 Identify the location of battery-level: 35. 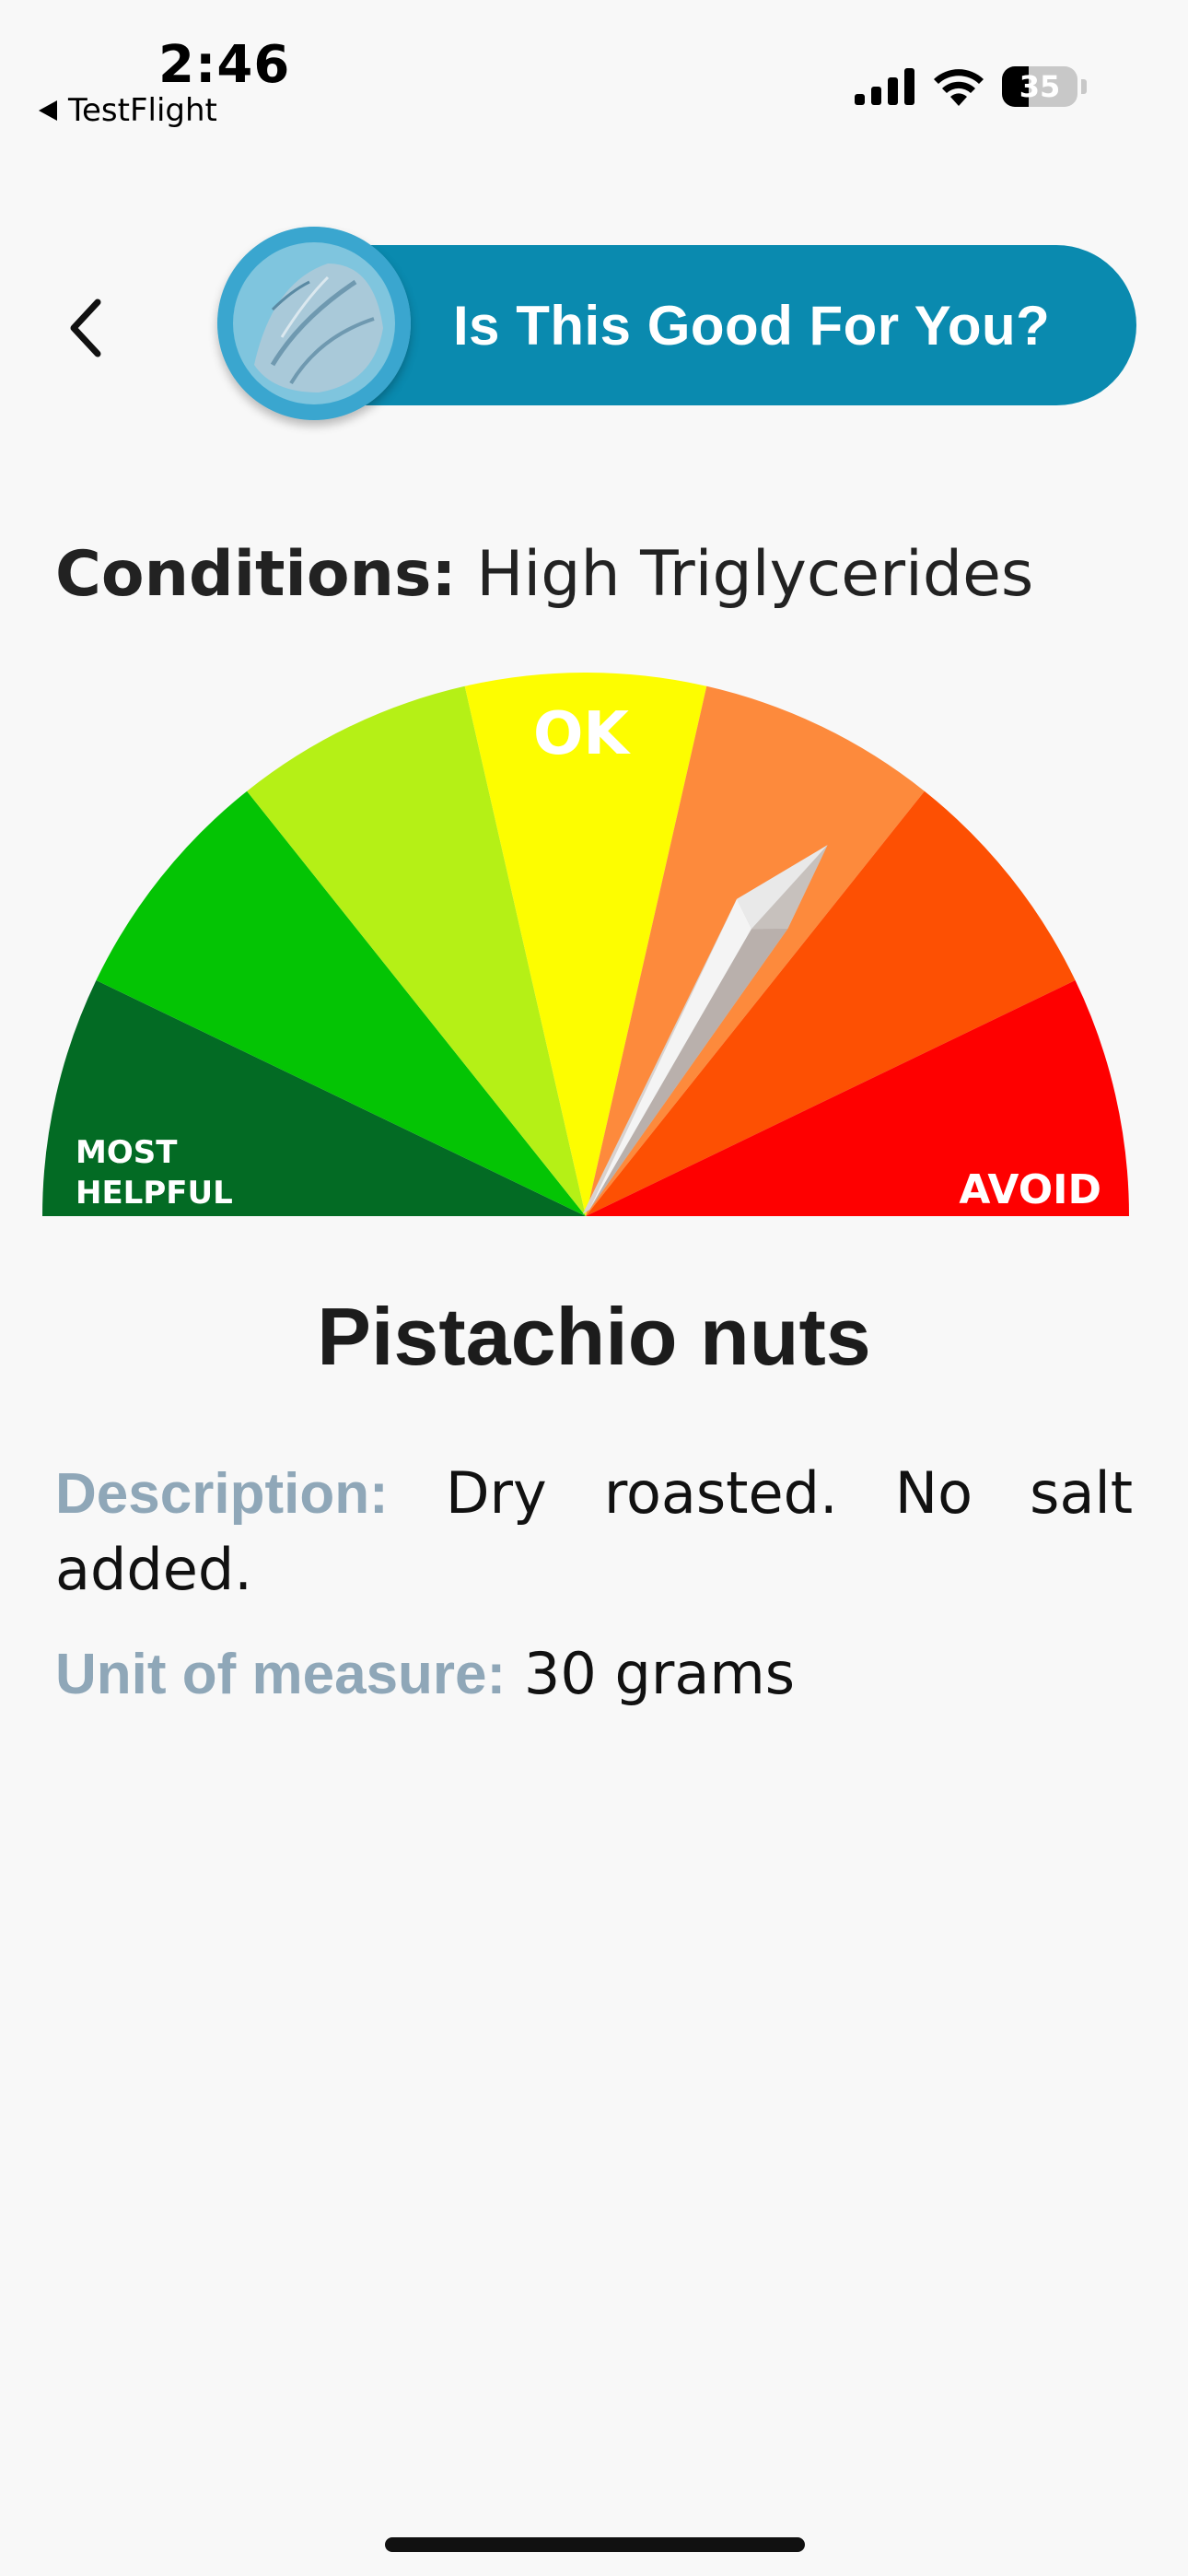
(1040, 86).